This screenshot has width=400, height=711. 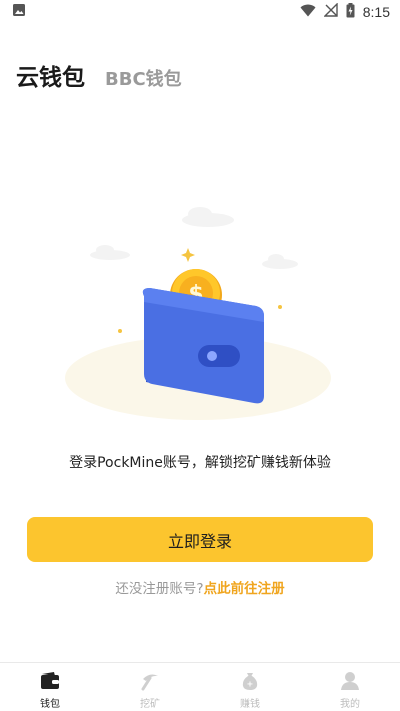 I want to click on image-notification-icon, so click(x=19, y=12).